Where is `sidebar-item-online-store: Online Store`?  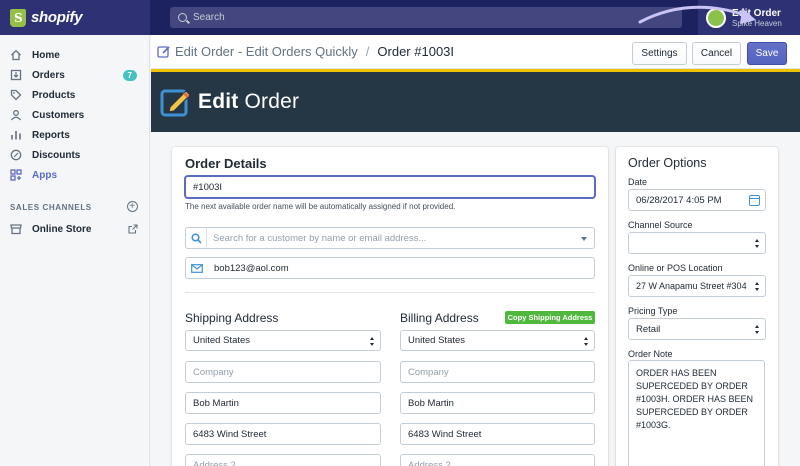 sidebar-item-online-store: Online Store is located at coordinates (74, 229).